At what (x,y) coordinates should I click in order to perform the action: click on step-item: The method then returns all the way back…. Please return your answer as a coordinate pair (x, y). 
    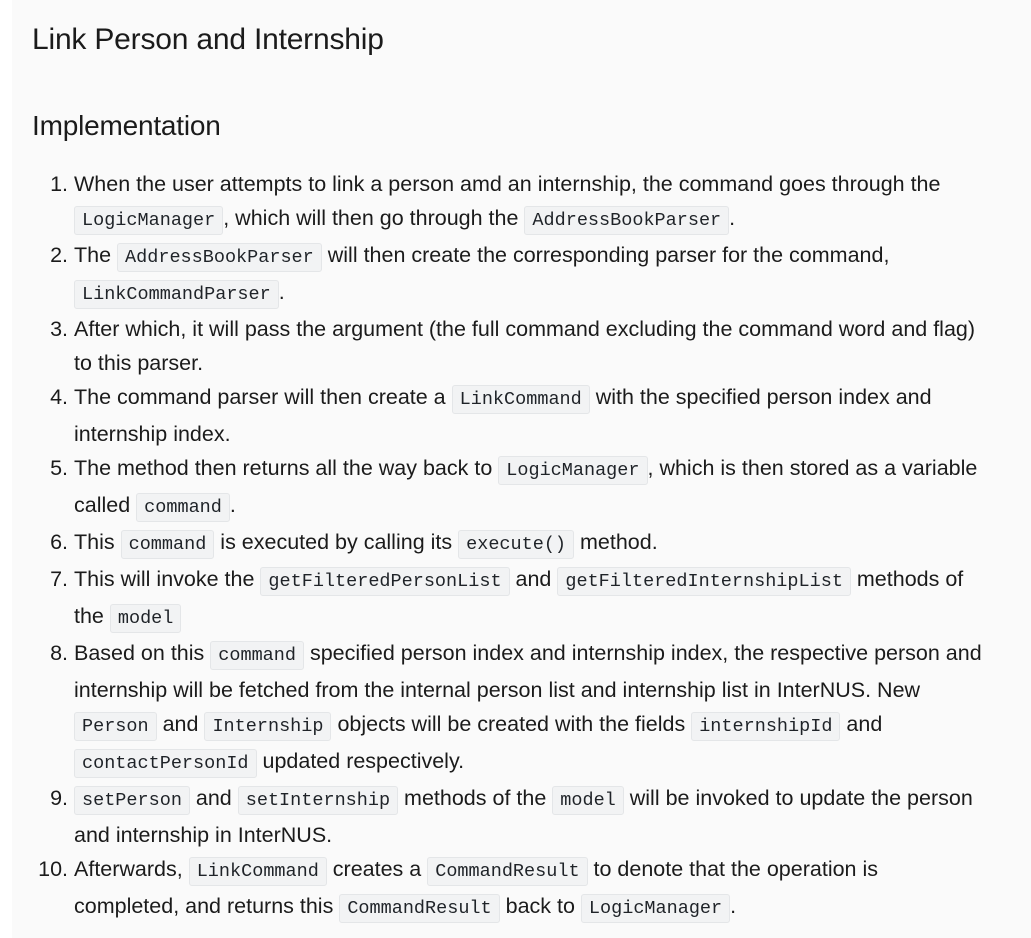
    Looking at the image, I should click on (531, 488).